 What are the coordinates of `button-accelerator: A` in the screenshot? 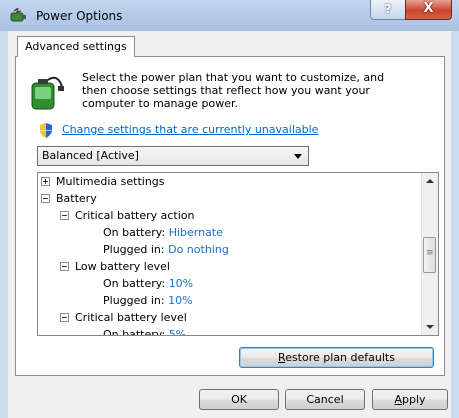 It's located at (398, 399).